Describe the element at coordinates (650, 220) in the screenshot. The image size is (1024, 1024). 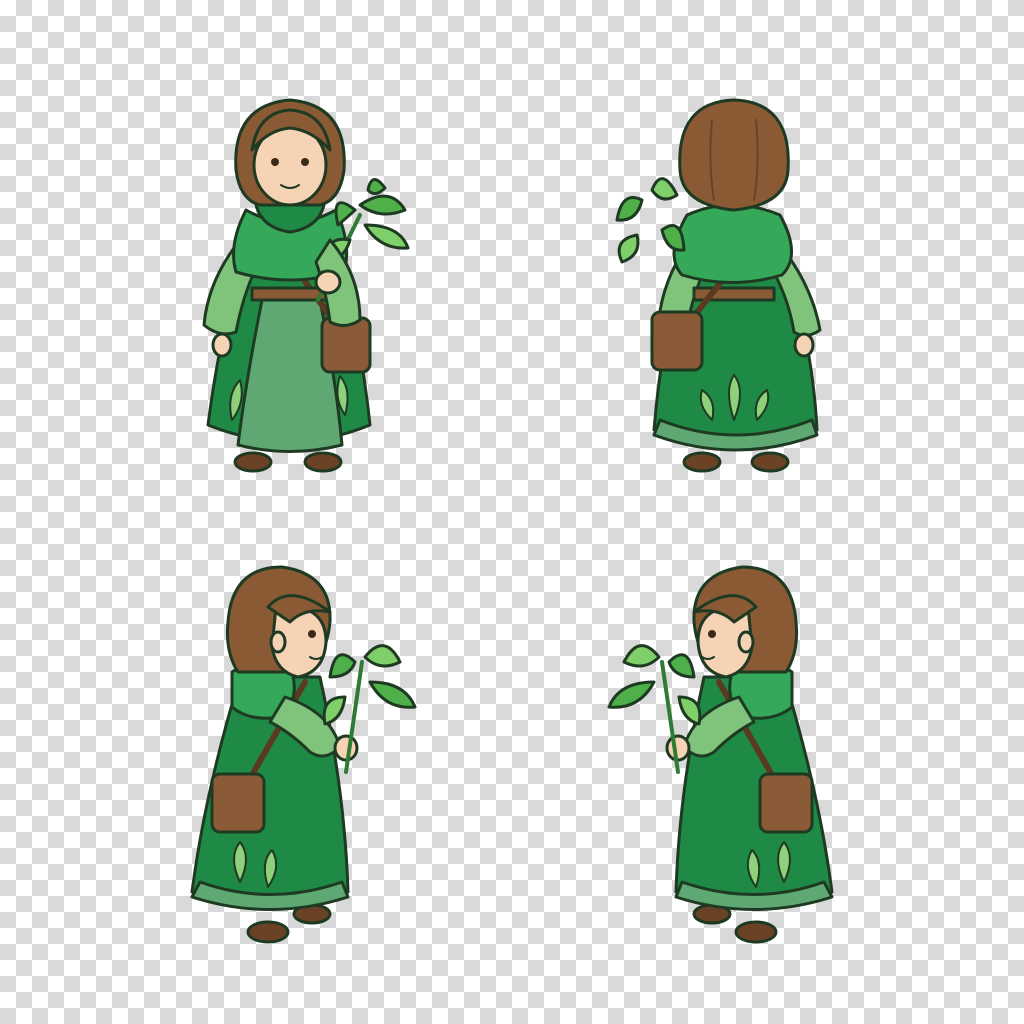
I see `herb-bundle` at that location.